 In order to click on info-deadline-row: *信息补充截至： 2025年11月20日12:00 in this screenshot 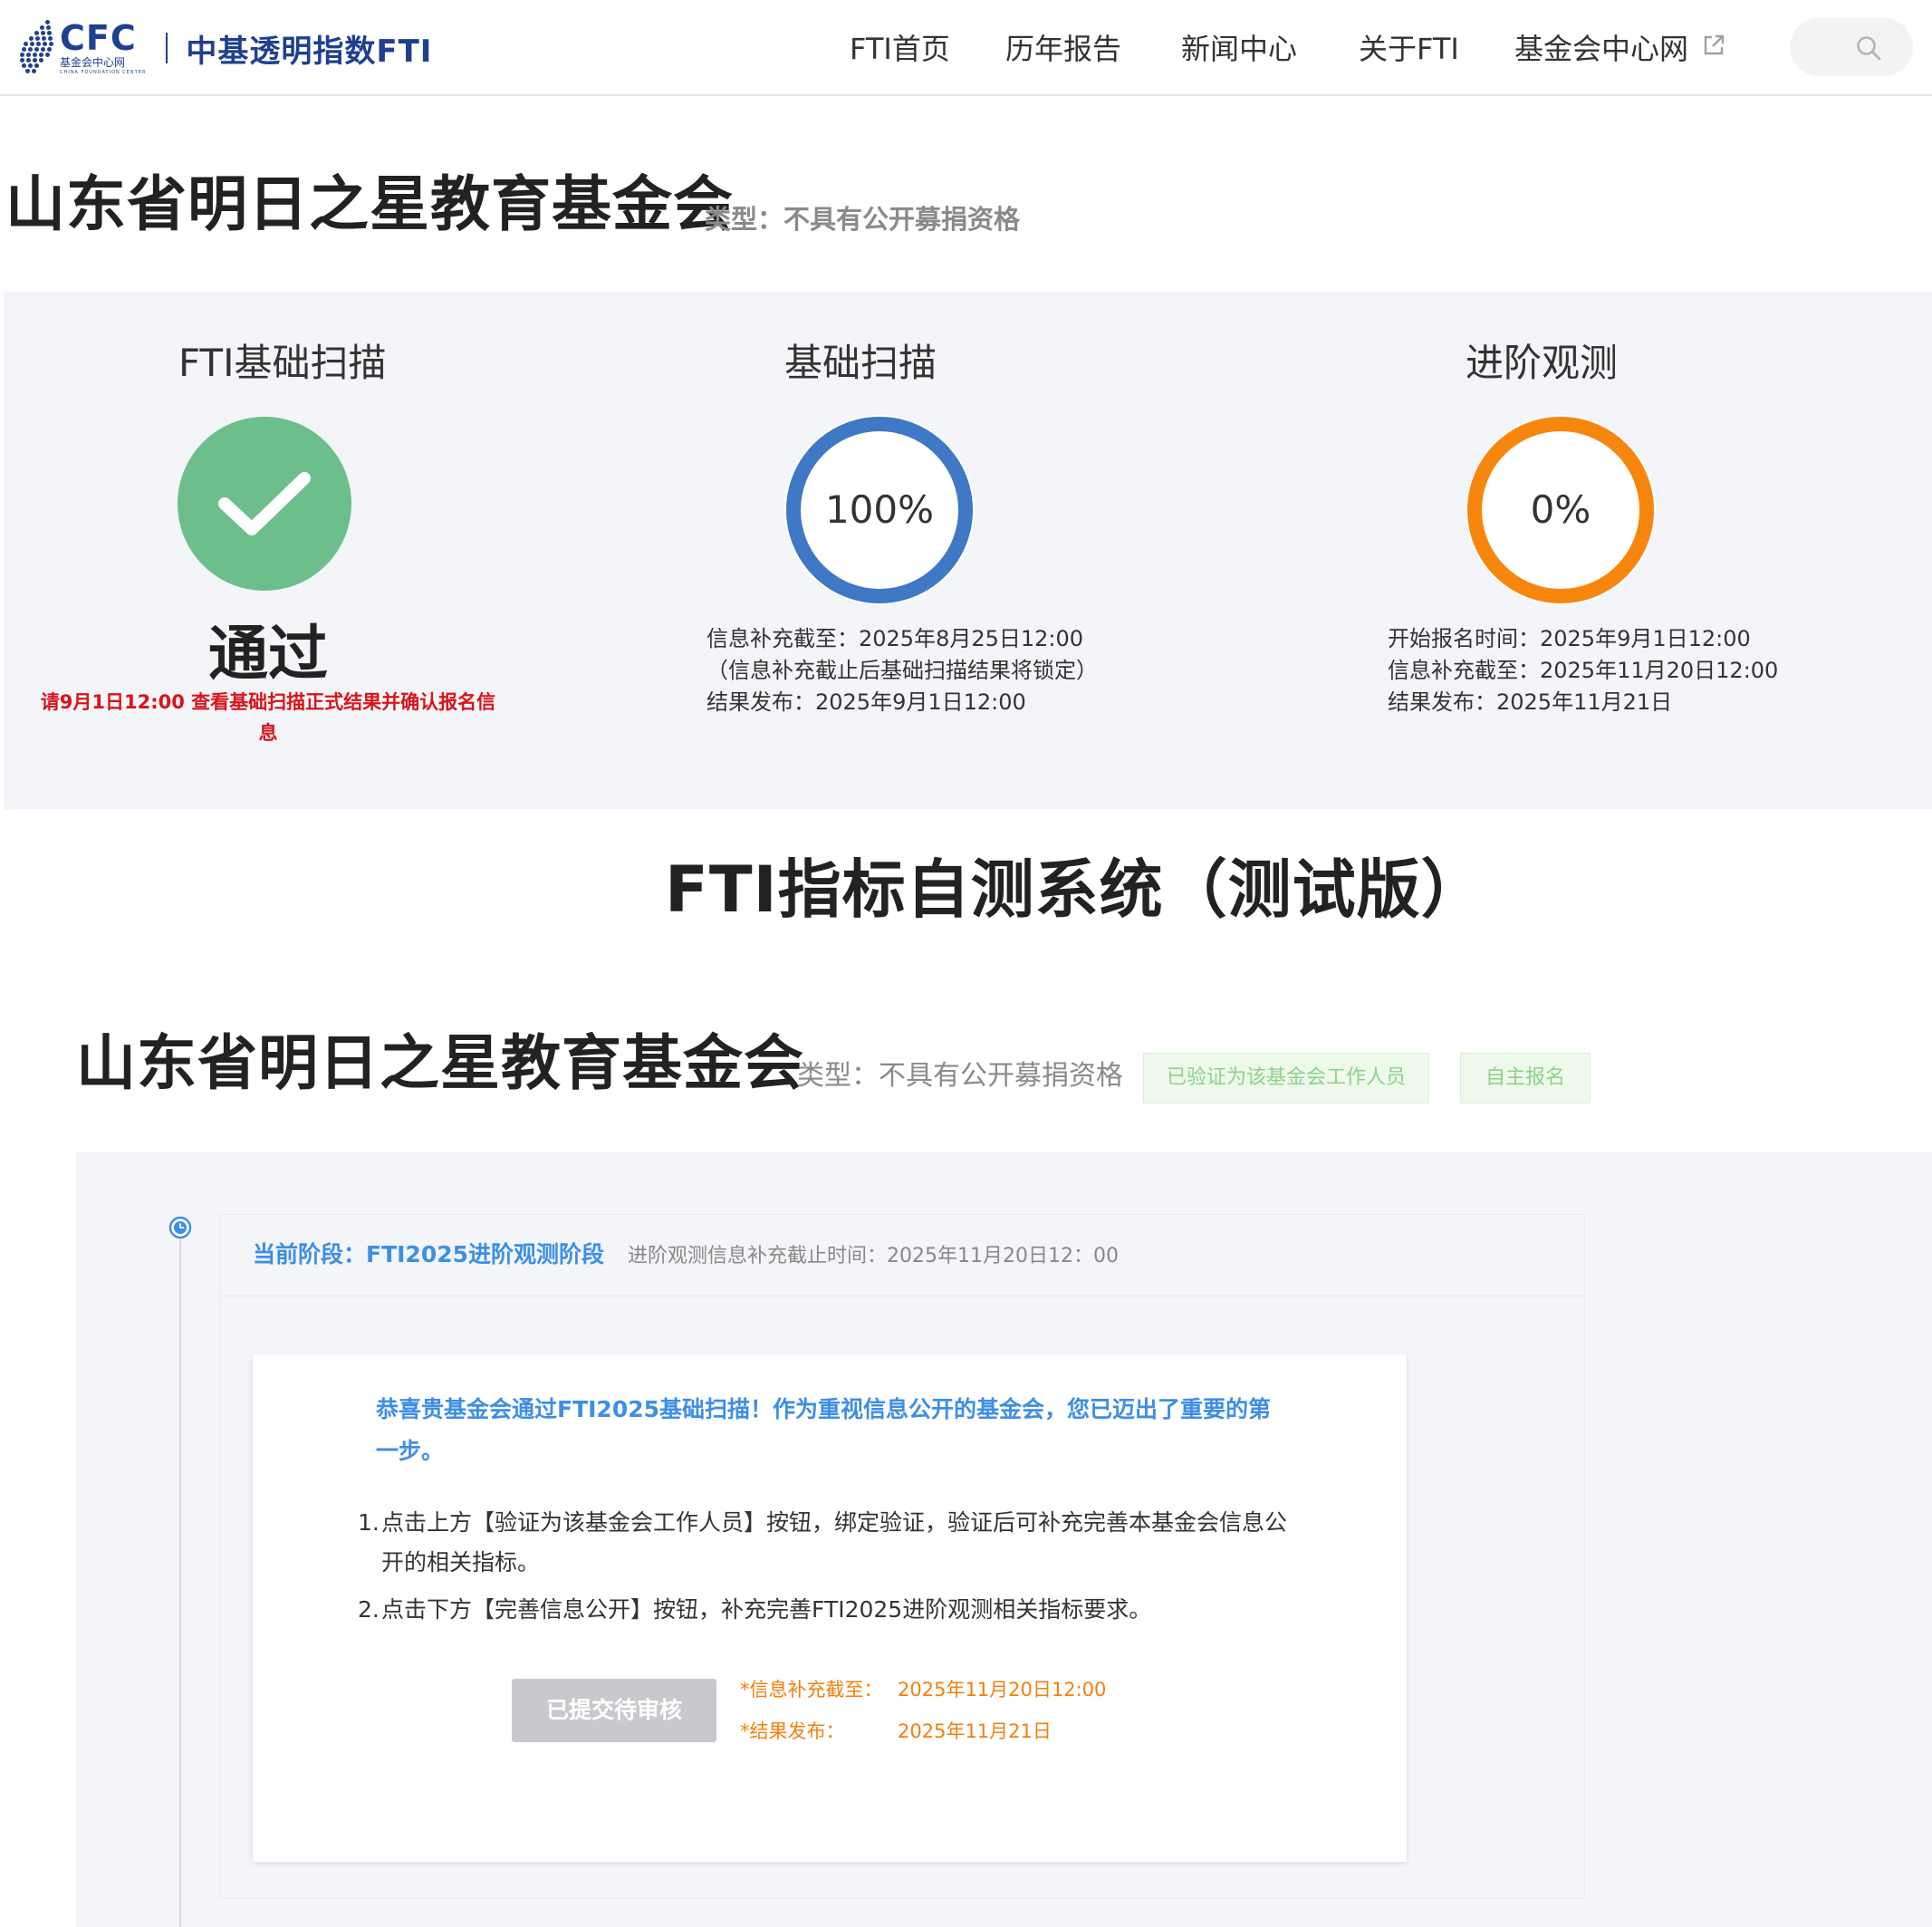, I will do `click(923, 1690)`.